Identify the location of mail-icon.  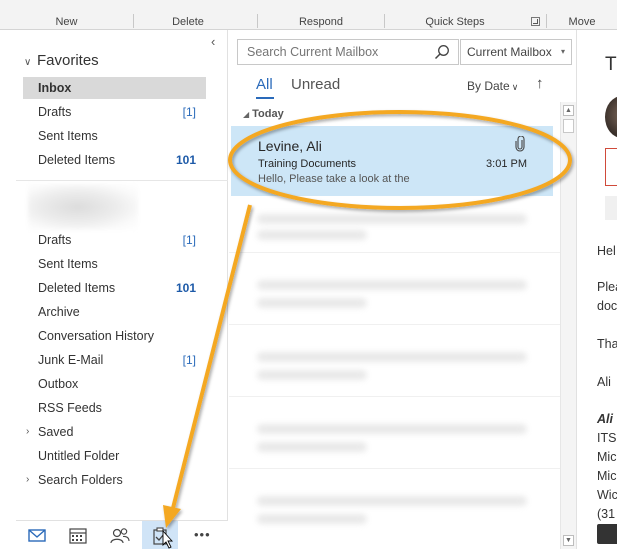
(37, 535).